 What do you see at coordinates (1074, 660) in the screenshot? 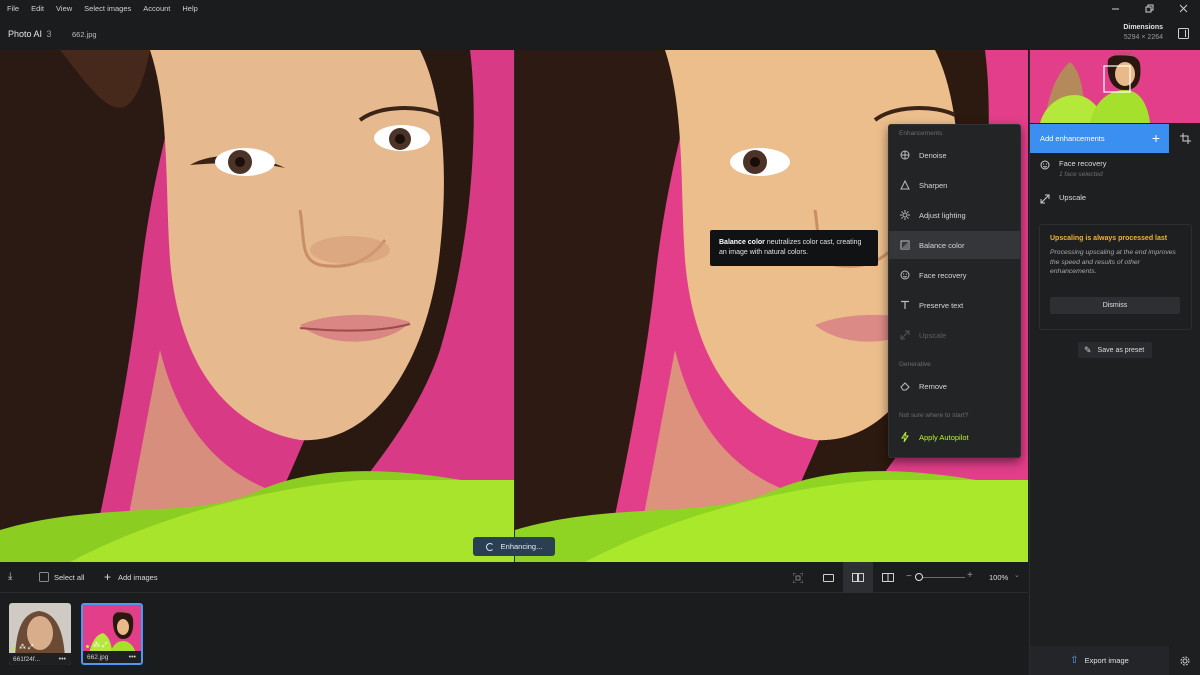
I see `export-icon: ⇧` at bounding box center [1074, 660].